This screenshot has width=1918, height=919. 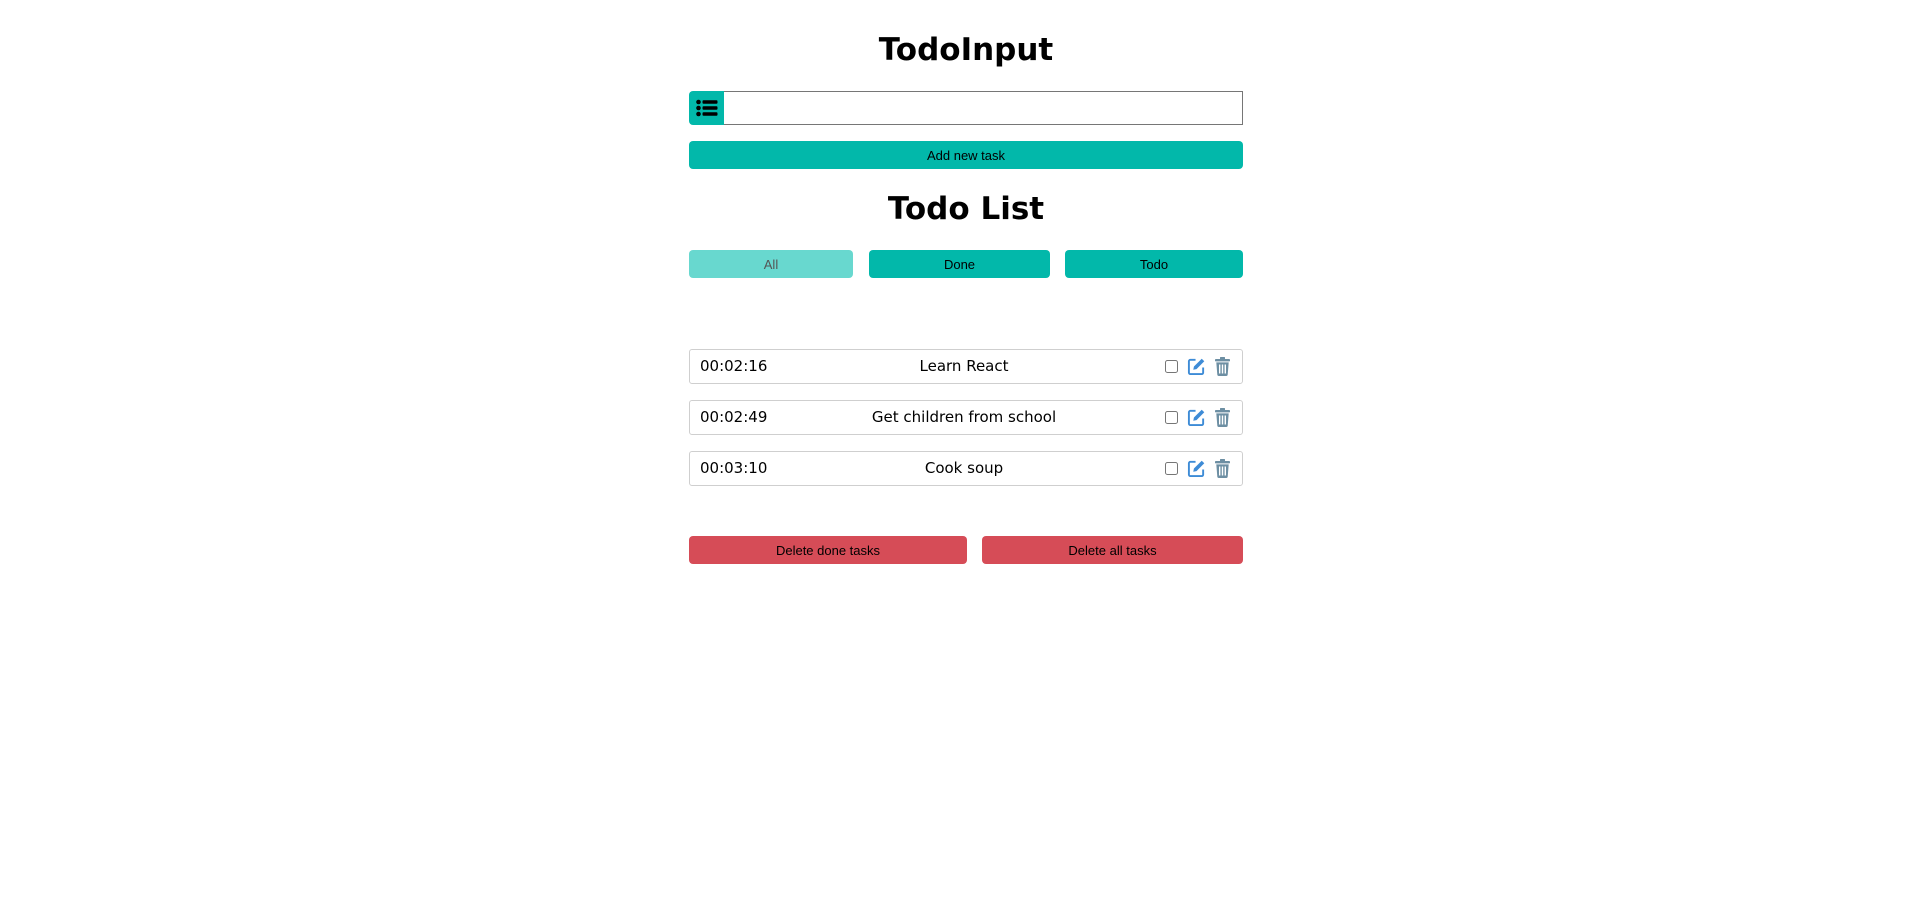 What do you see at coordinates (706, 108) in the screenshot?
I see `list-icon` at bounding box center [706, 108].